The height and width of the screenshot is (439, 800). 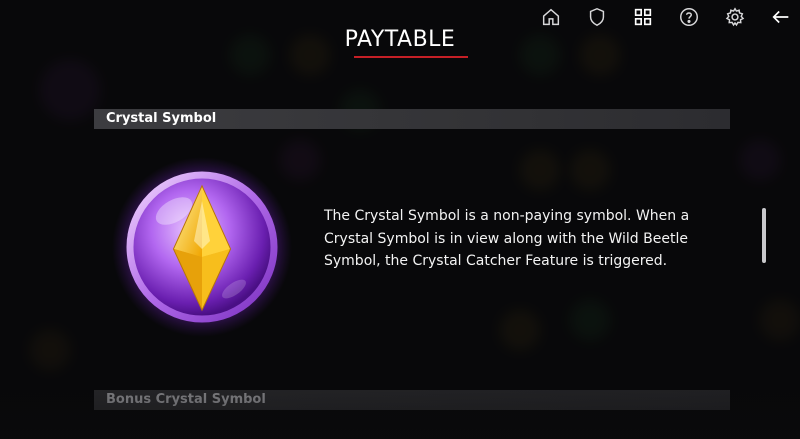 I want to click on scrollbar, so click(x=764, y=235).